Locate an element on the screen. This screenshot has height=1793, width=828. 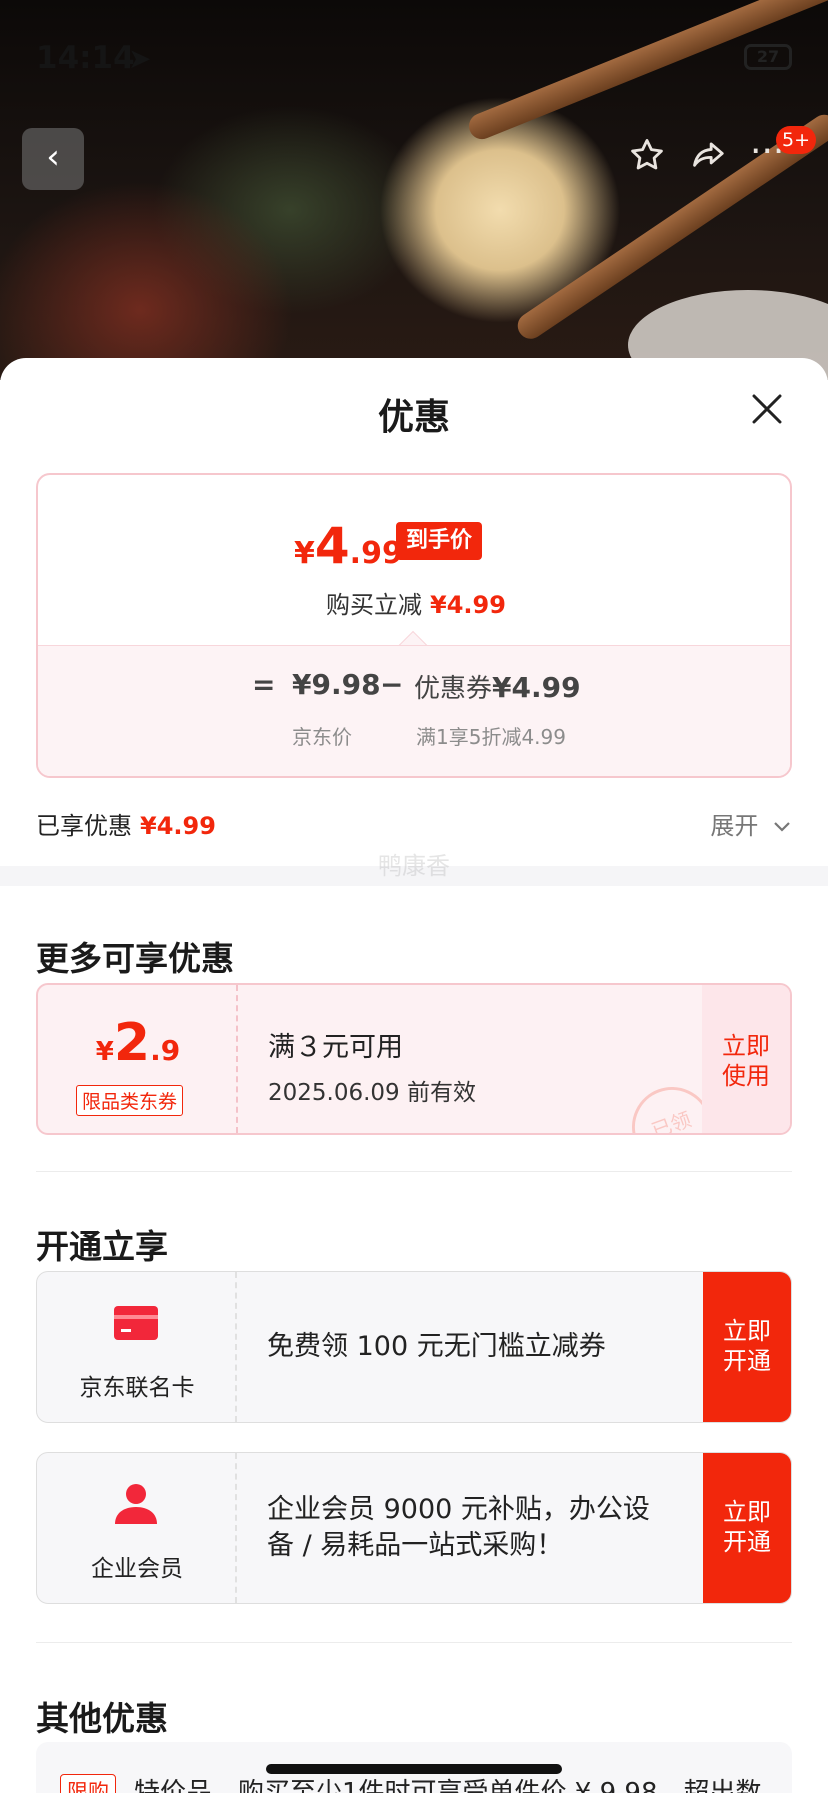
final-price-area: ¥4.99 到手价 购买立减 ¥4.99 is located at coordinates (414, 560).